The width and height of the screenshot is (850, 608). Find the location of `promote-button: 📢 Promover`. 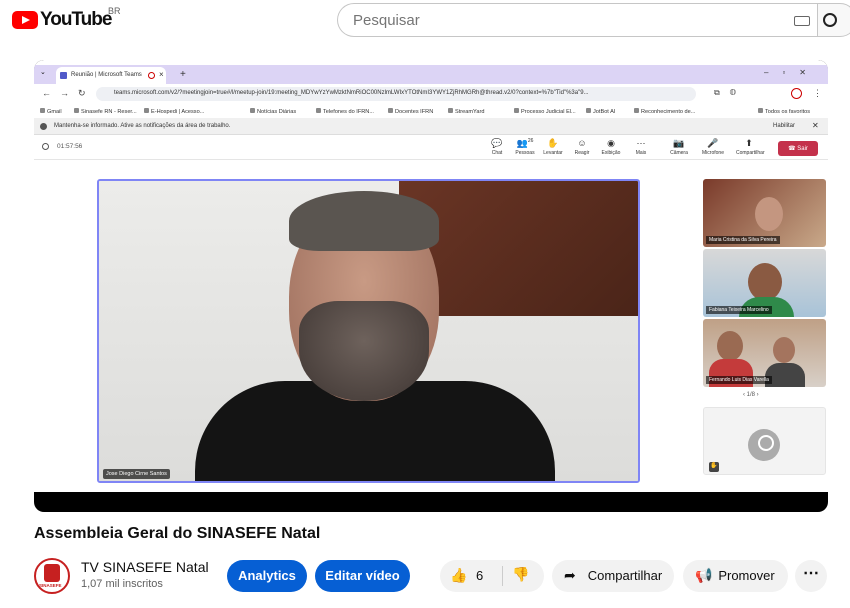

promote-button: 📢 Promover is located at coordinates (735, 576).